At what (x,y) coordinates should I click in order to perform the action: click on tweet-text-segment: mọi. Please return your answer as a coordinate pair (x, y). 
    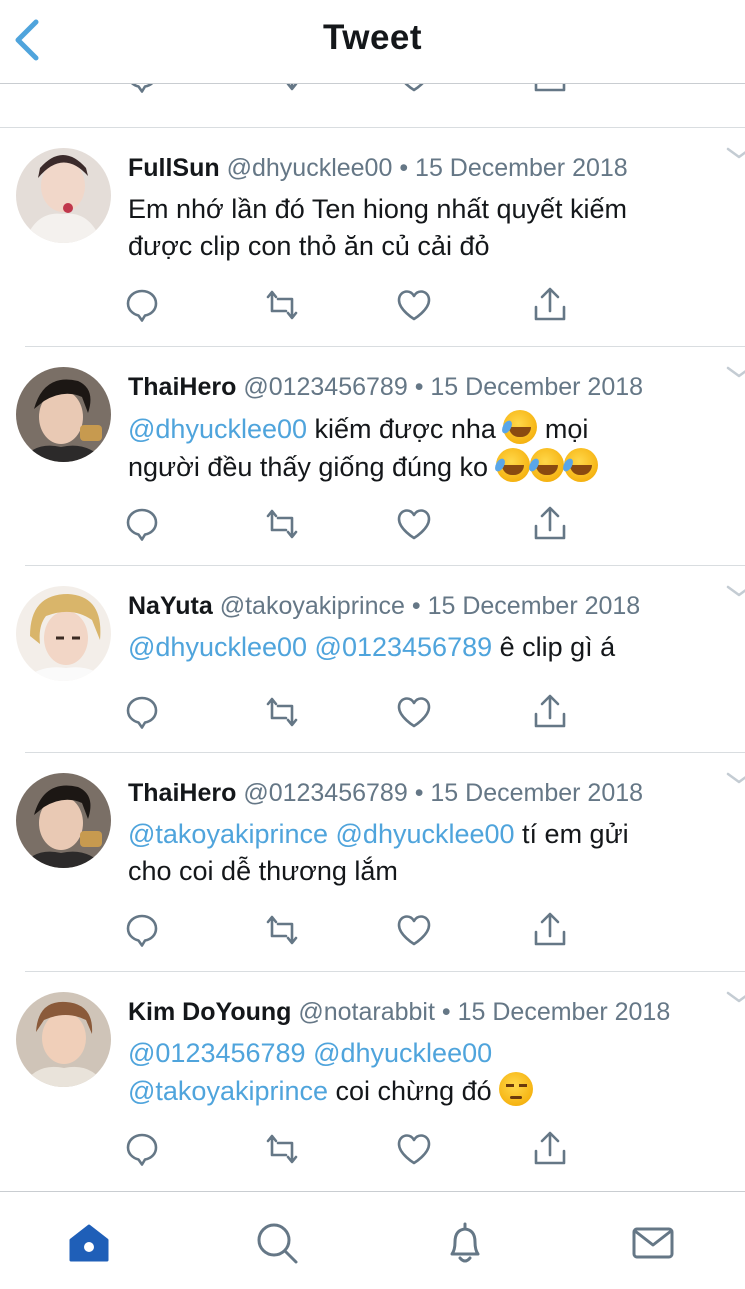
    Looking at the image, I should click on (563, 429).